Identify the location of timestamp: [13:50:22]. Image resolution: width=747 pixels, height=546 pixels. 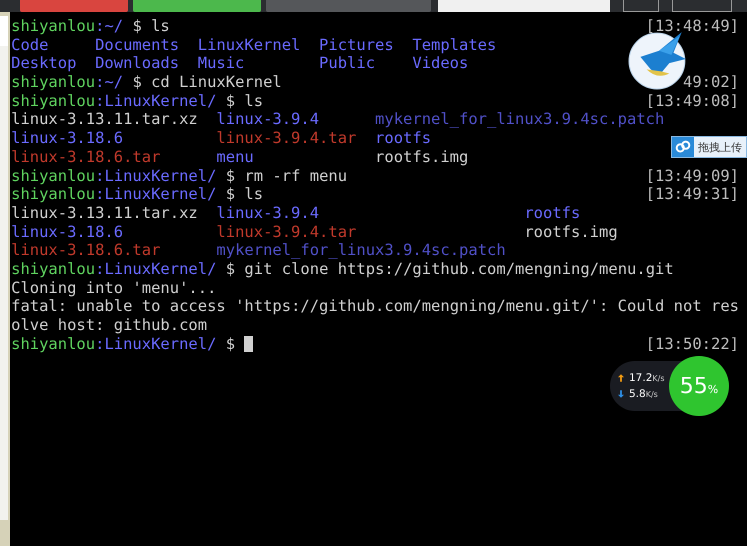
(692, 344).